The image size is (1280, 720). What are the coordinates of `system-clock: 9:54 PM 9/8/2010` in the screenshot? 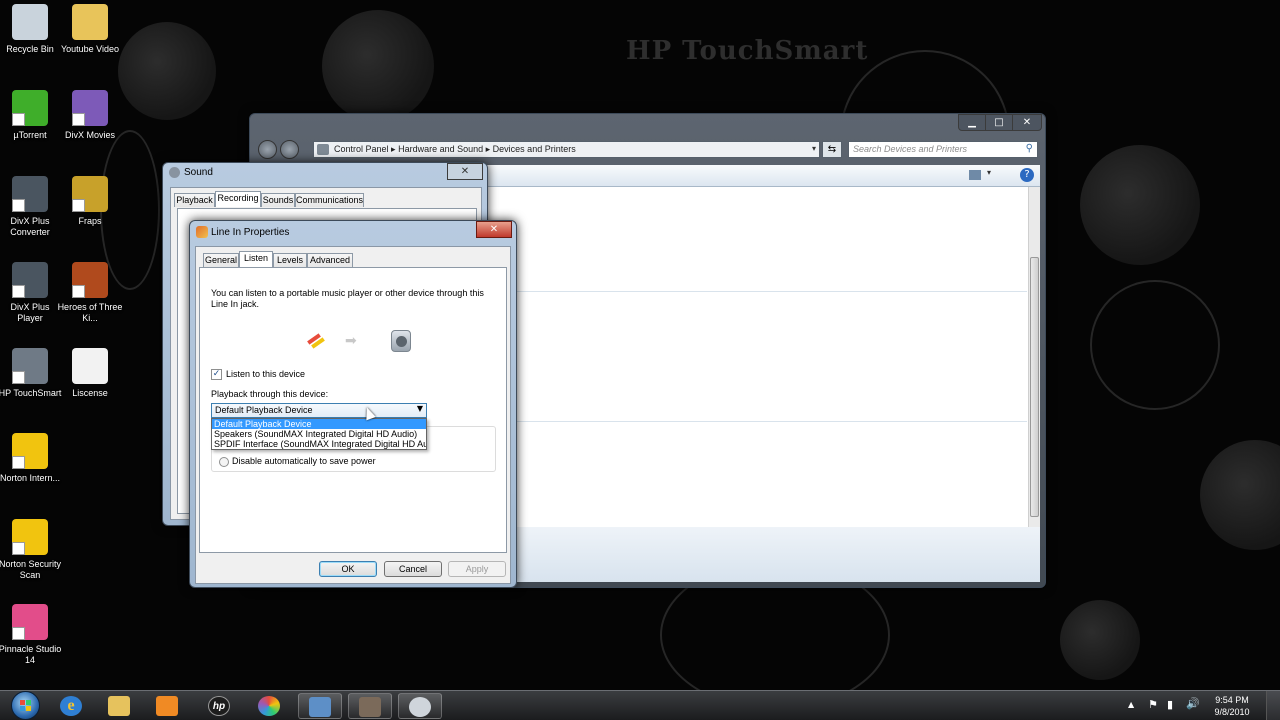 It's located at (1232, 706).